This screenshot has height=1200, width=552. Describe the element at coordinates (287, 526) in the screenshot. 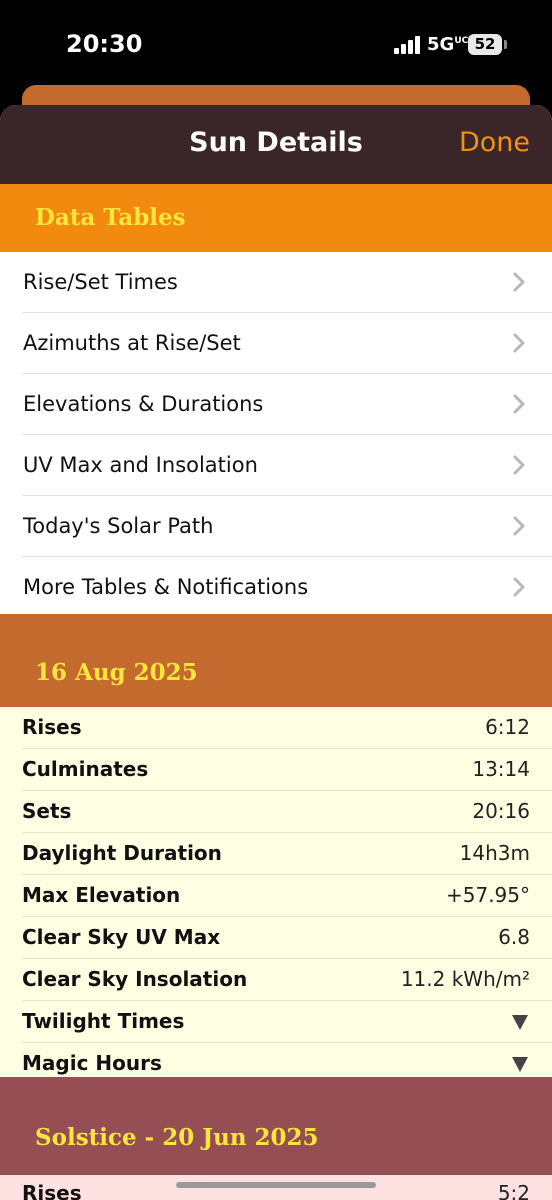

I see `menu-item-solar-path: Today's Solar Path` at that location.